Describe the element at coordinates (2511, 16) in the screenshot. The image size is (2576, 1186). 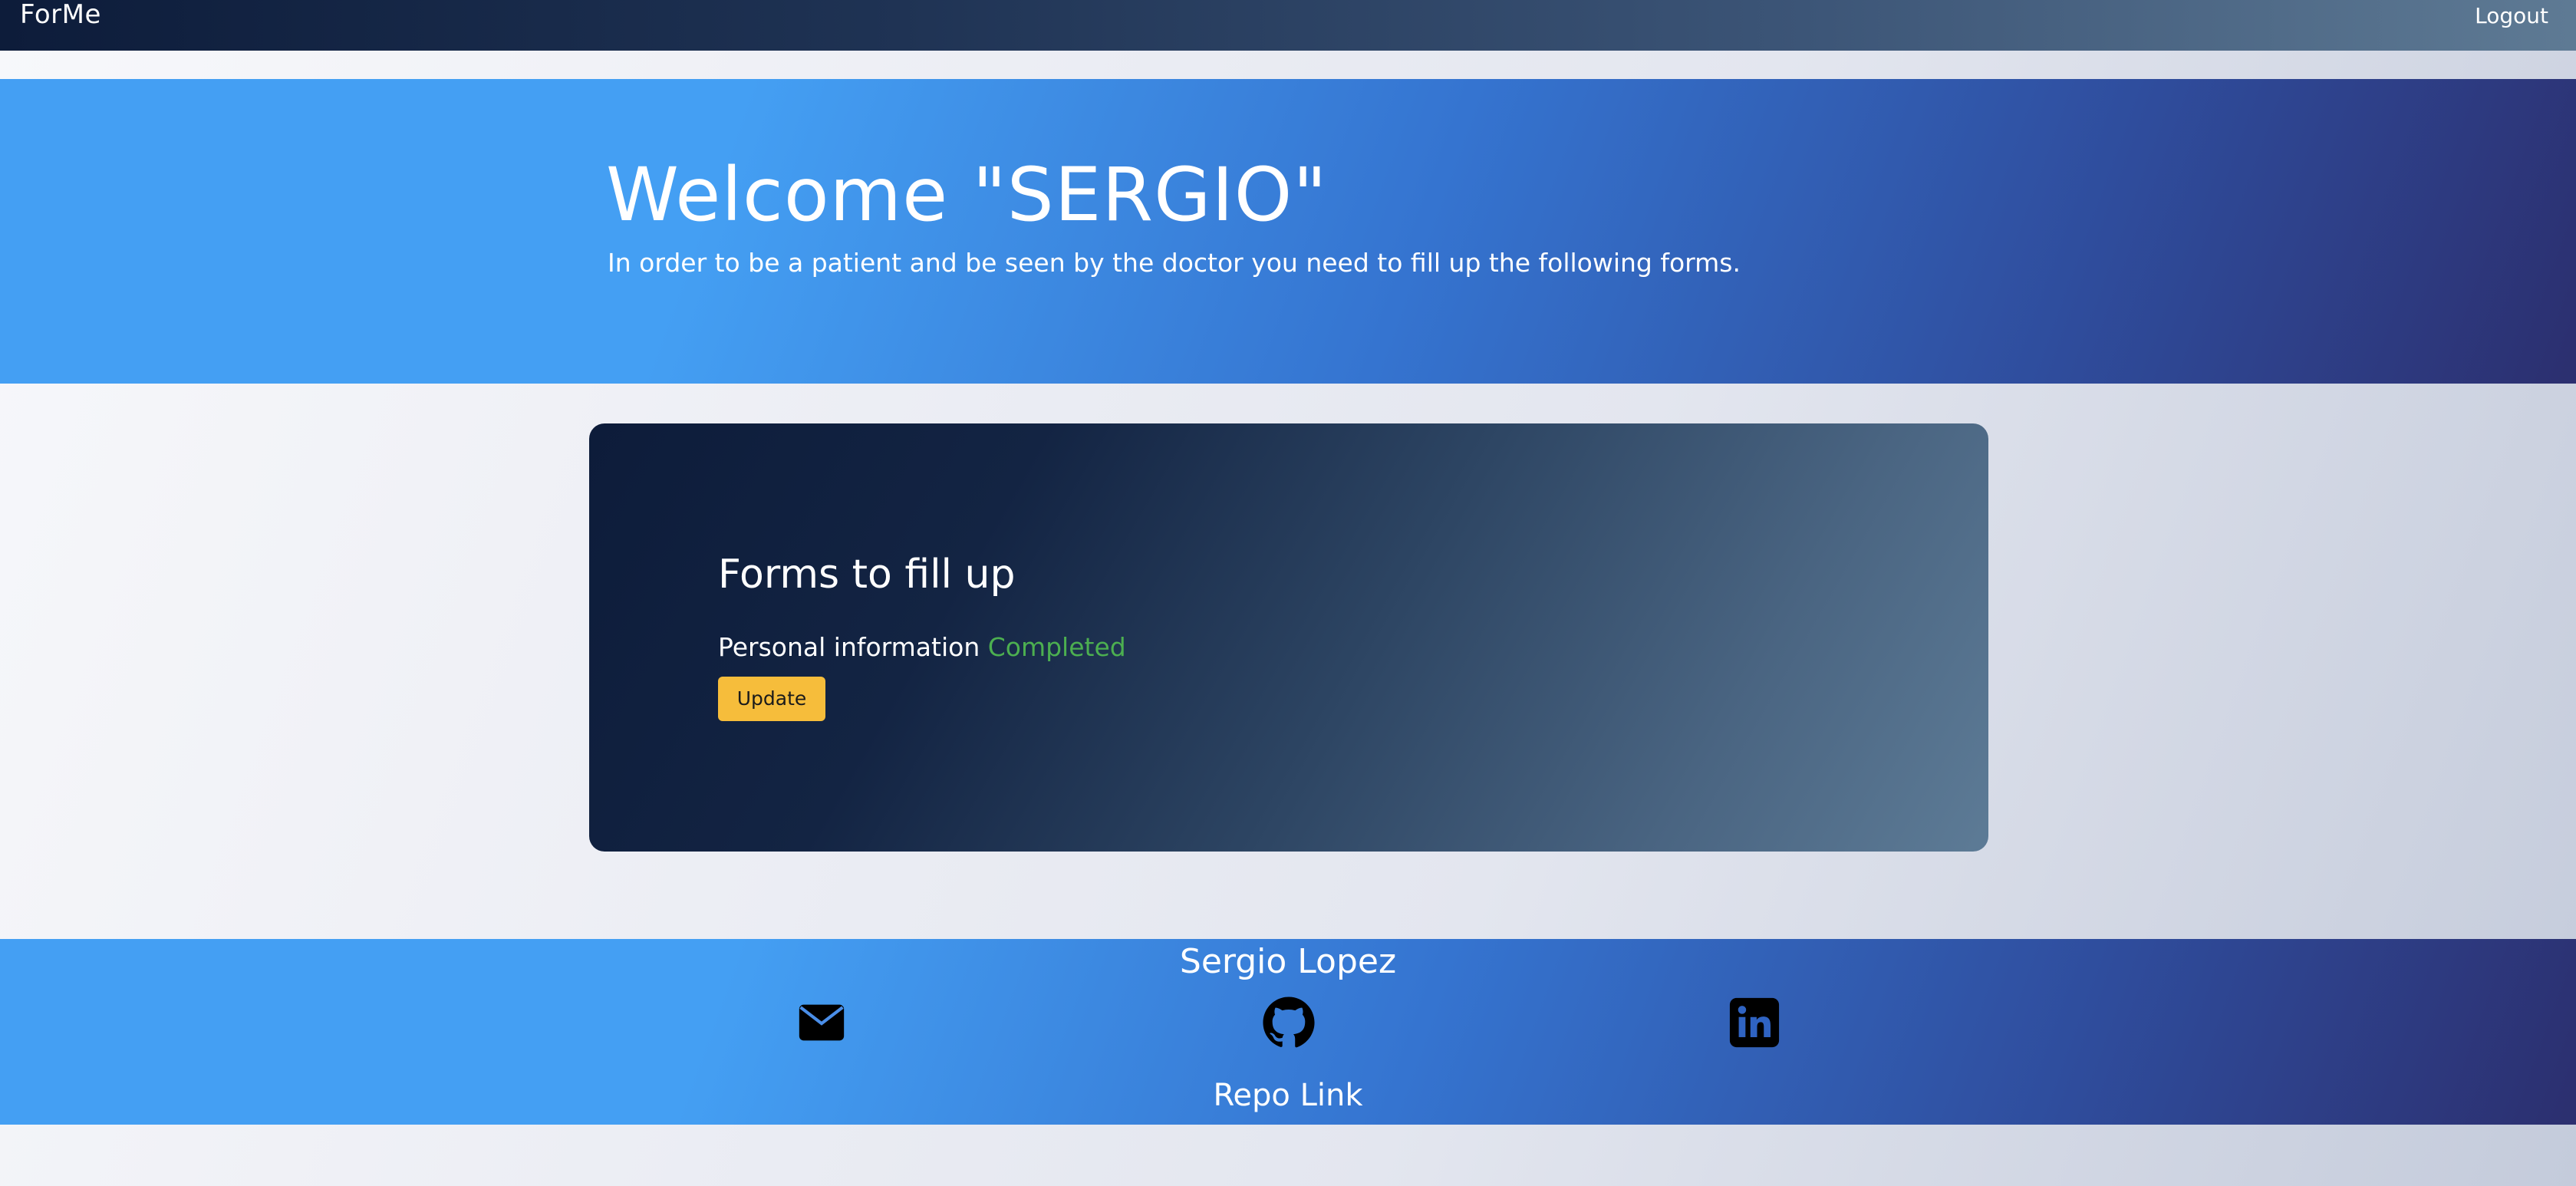
I see `logout-link: Logout` at that location.